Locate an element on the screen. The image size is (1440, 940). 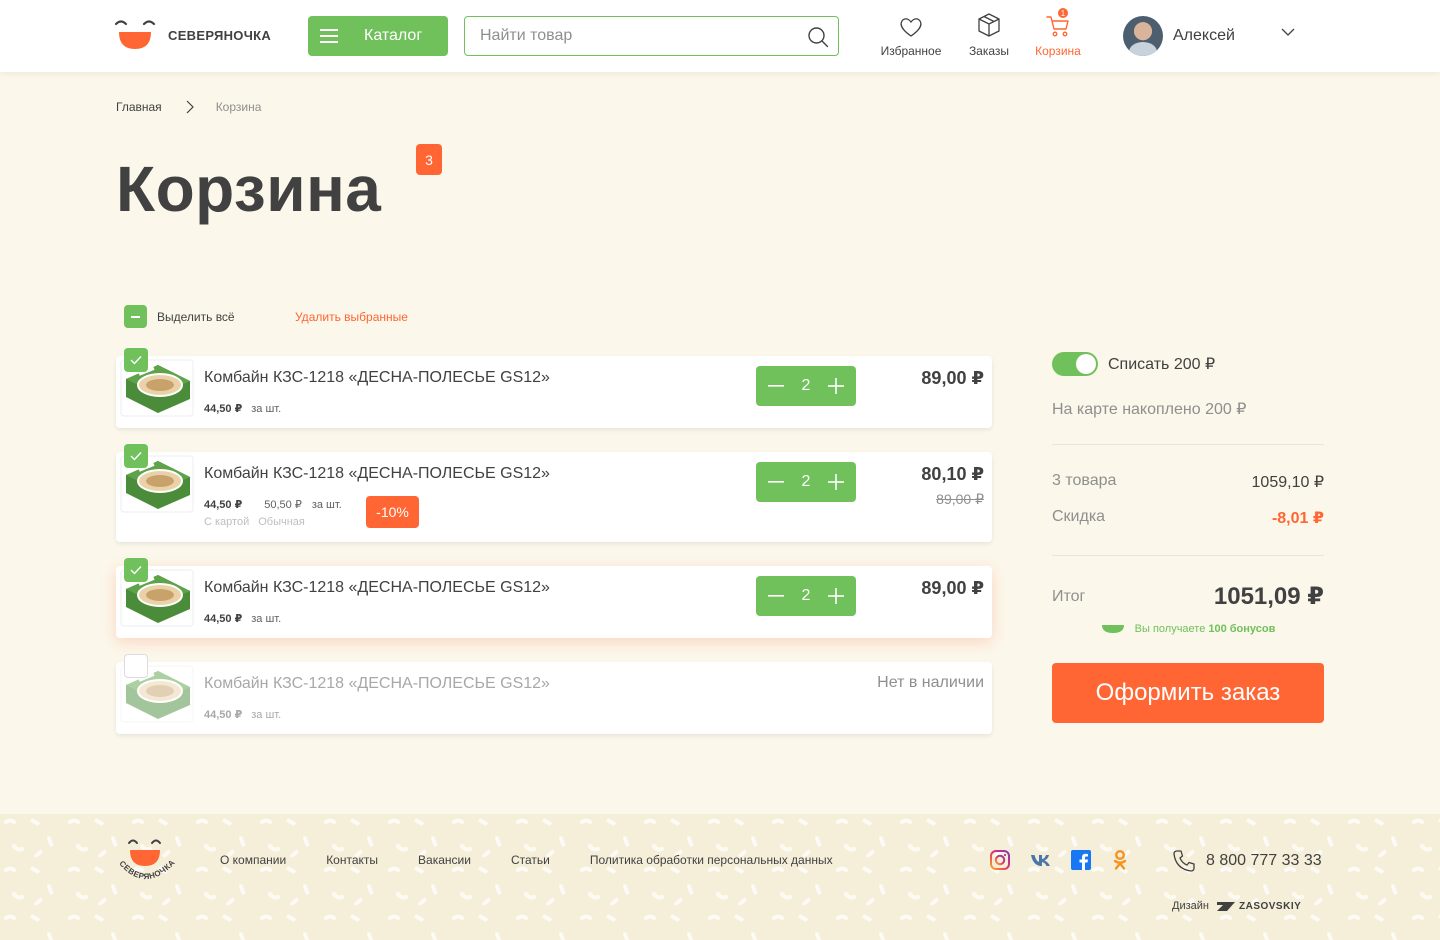
delete-selected-link: Удалить выбранные is located at coordinates (351, 317).